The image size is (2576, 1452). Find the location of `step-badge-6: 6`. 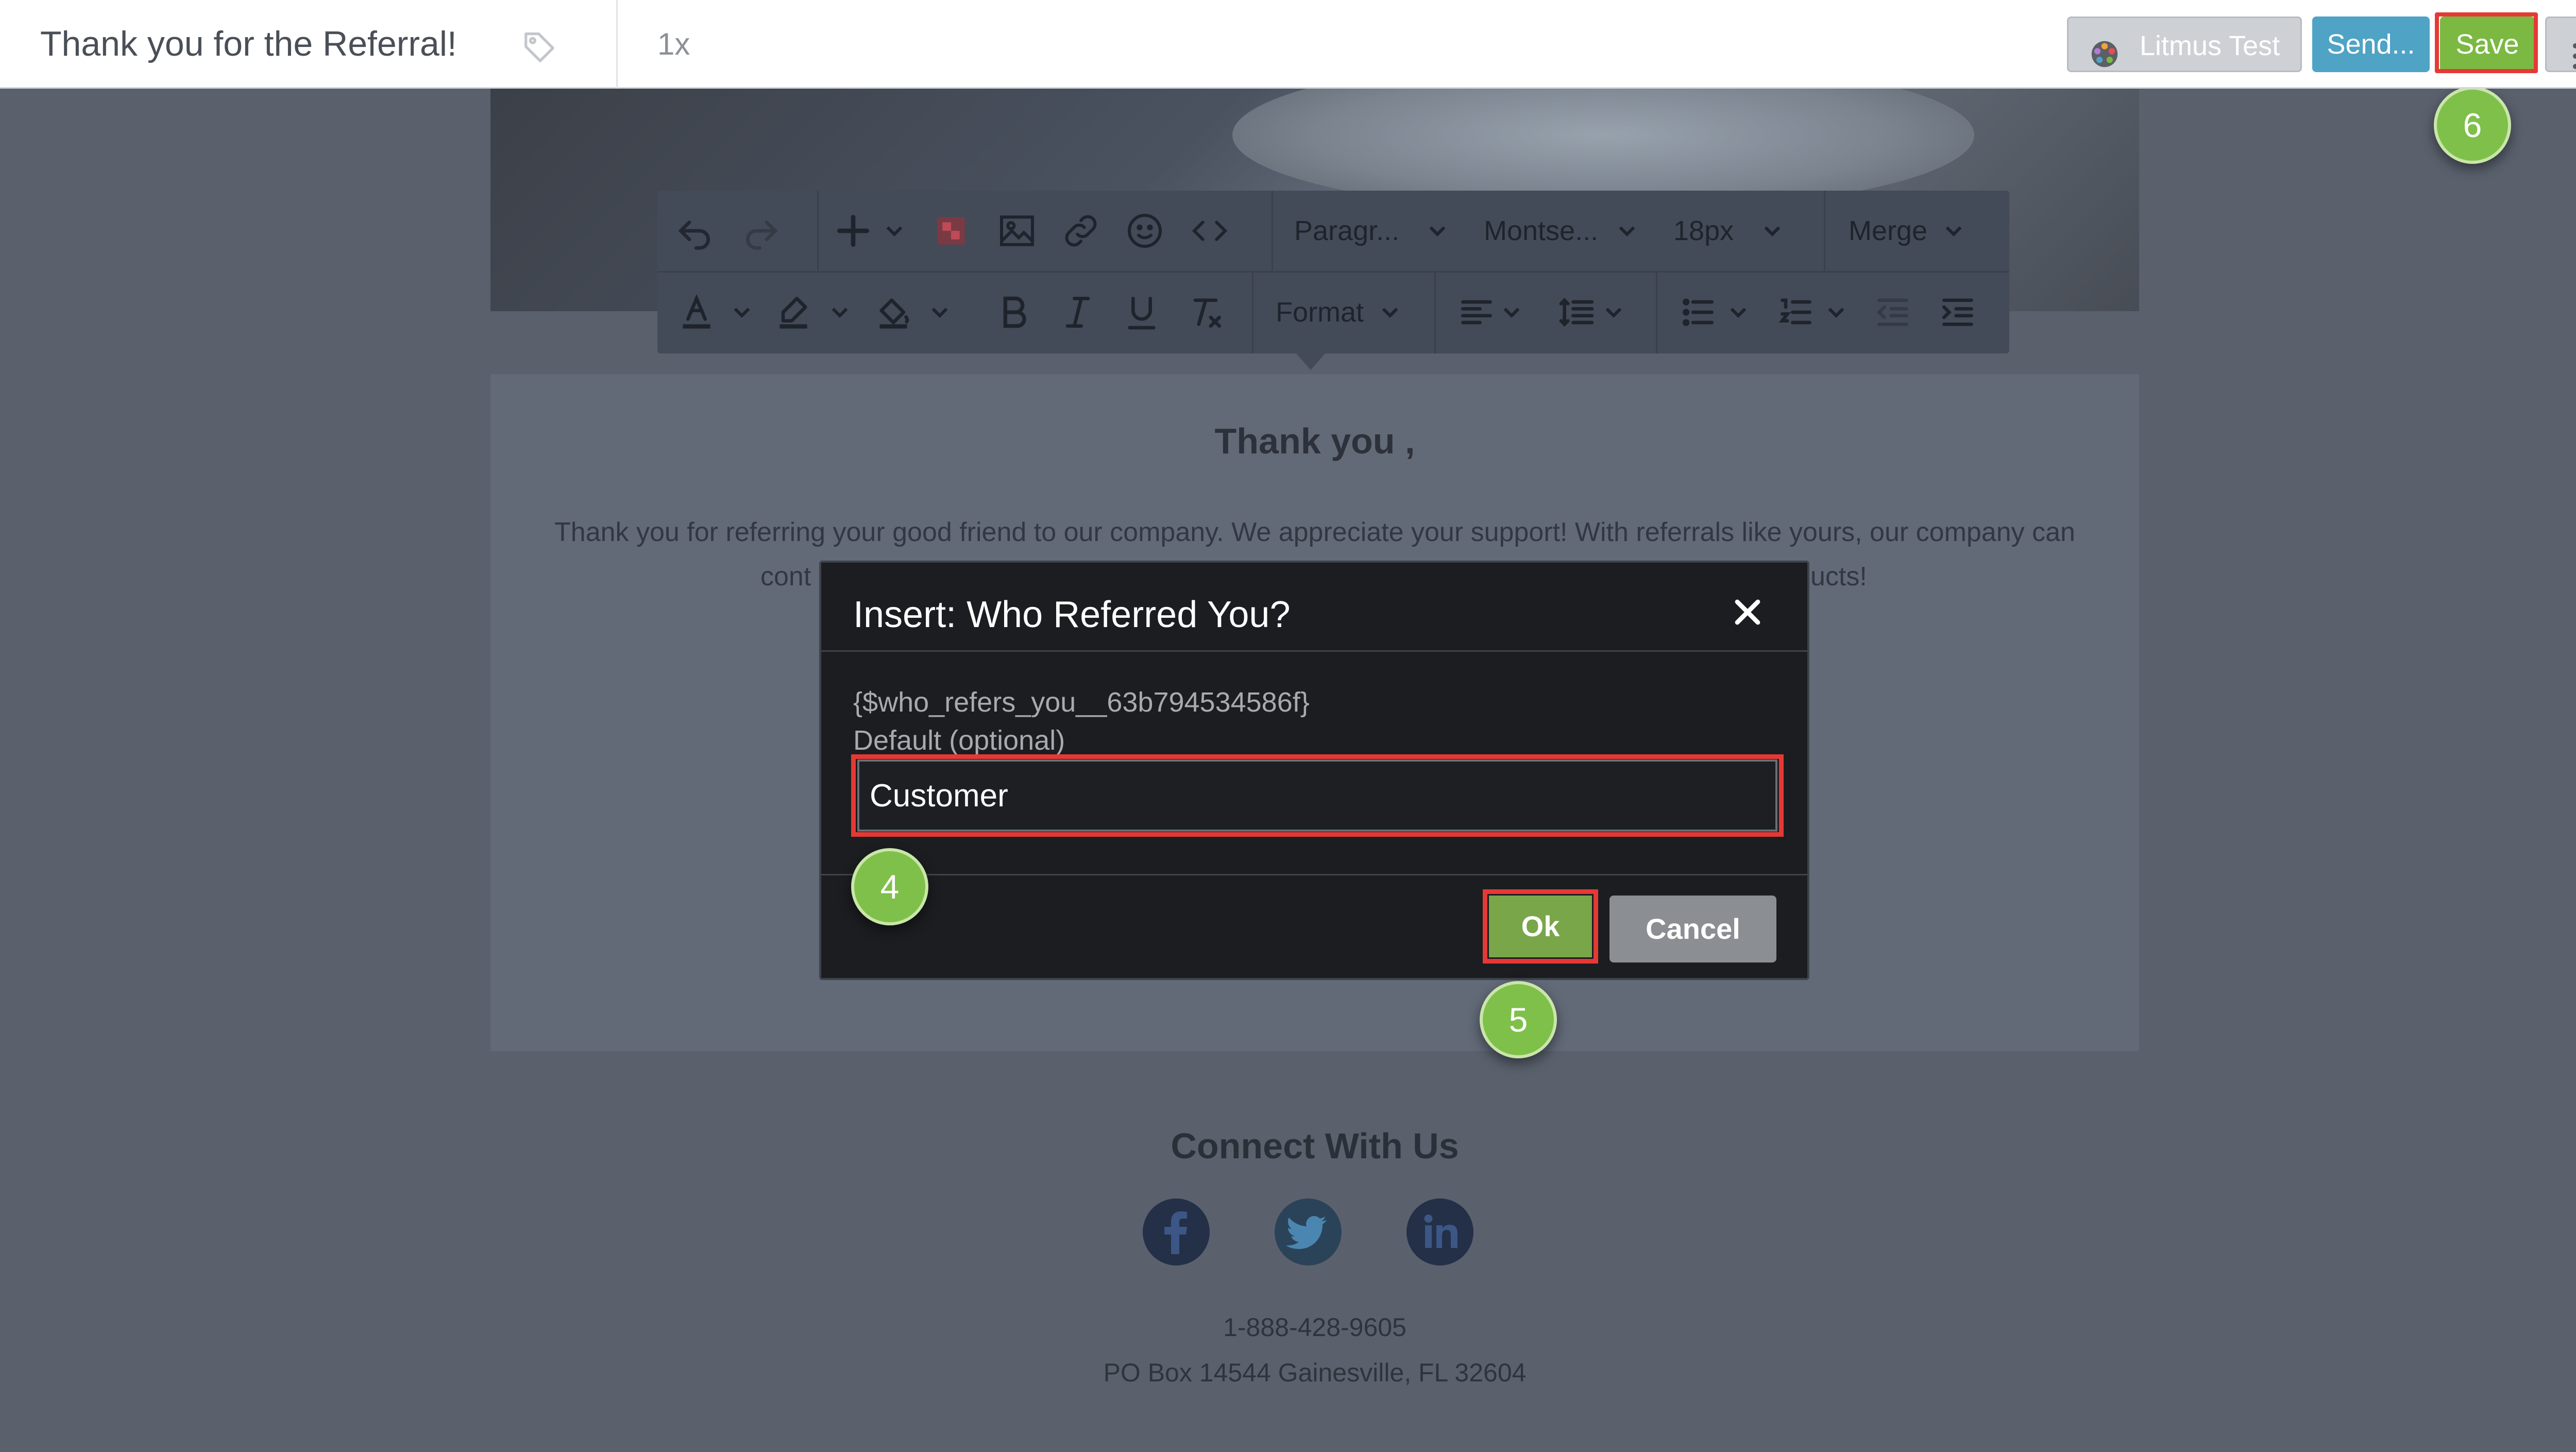

step-badge-6: 6 is located at coordinates (2472, 125).